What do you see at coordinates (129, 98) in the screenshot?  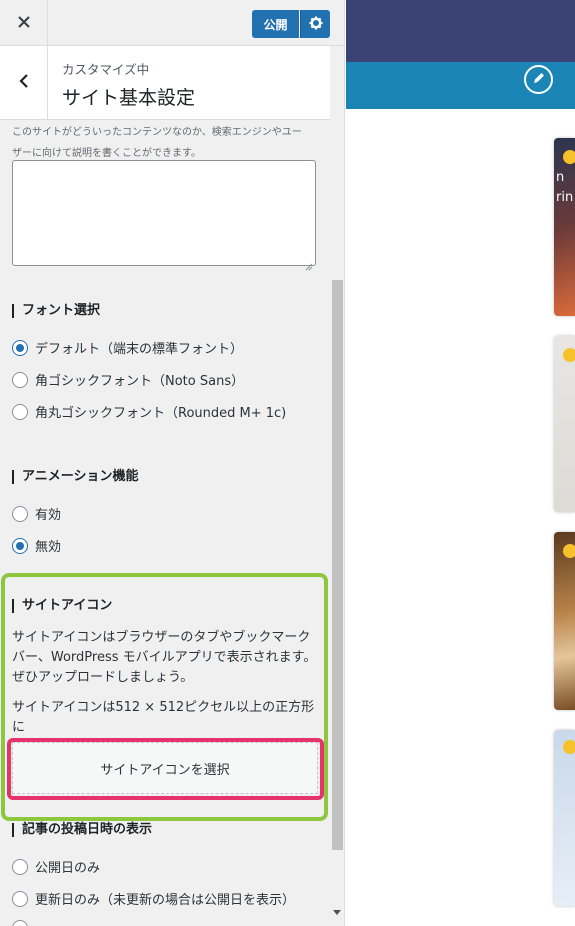 I see `section-title: サイト基本設定` at bounding box center [129, 98].